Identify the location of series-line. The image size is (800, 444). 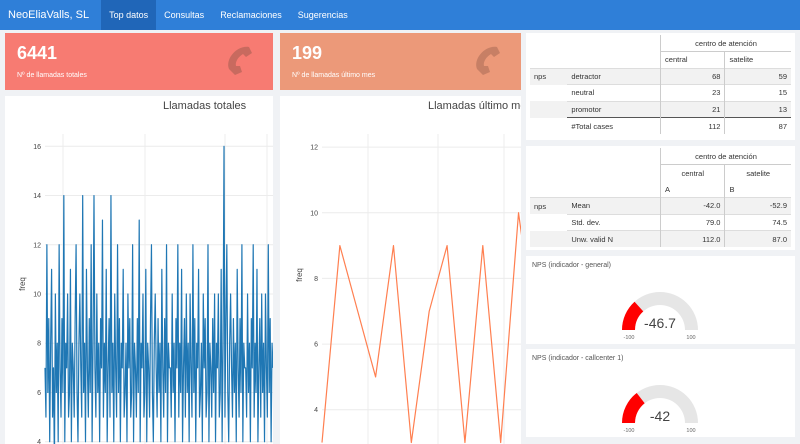
(421, 328).